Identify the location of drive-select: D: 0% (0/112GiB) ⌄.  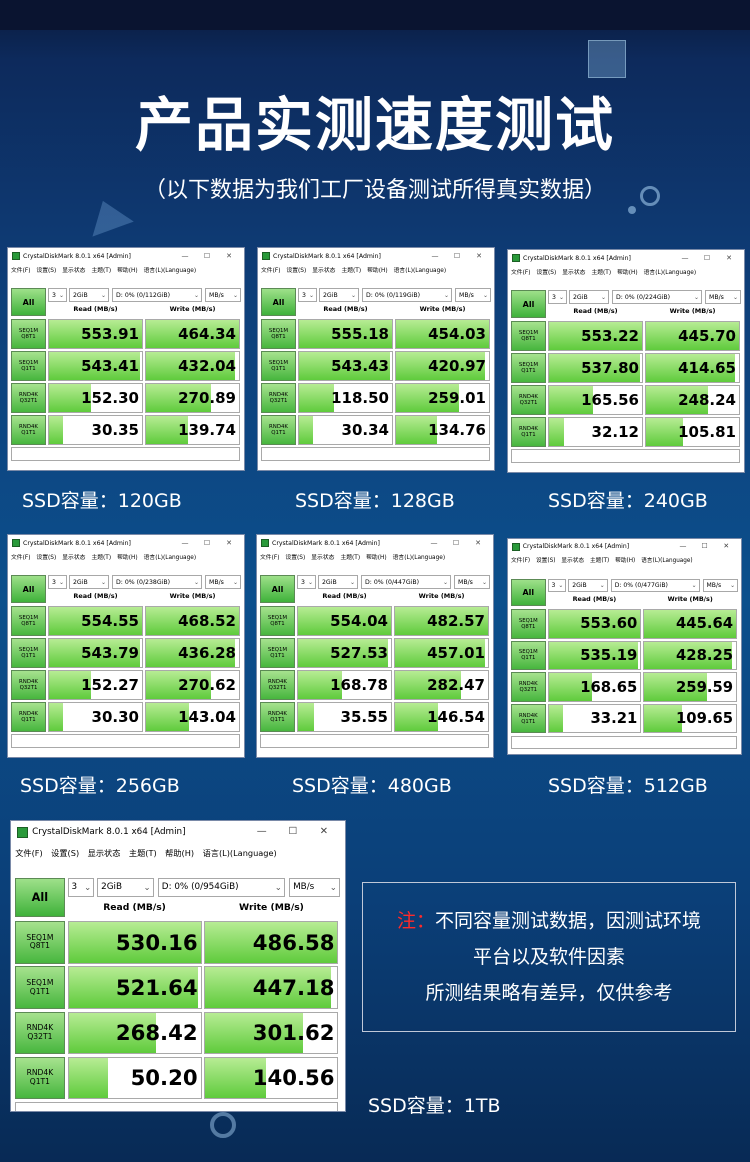
(157, 295).